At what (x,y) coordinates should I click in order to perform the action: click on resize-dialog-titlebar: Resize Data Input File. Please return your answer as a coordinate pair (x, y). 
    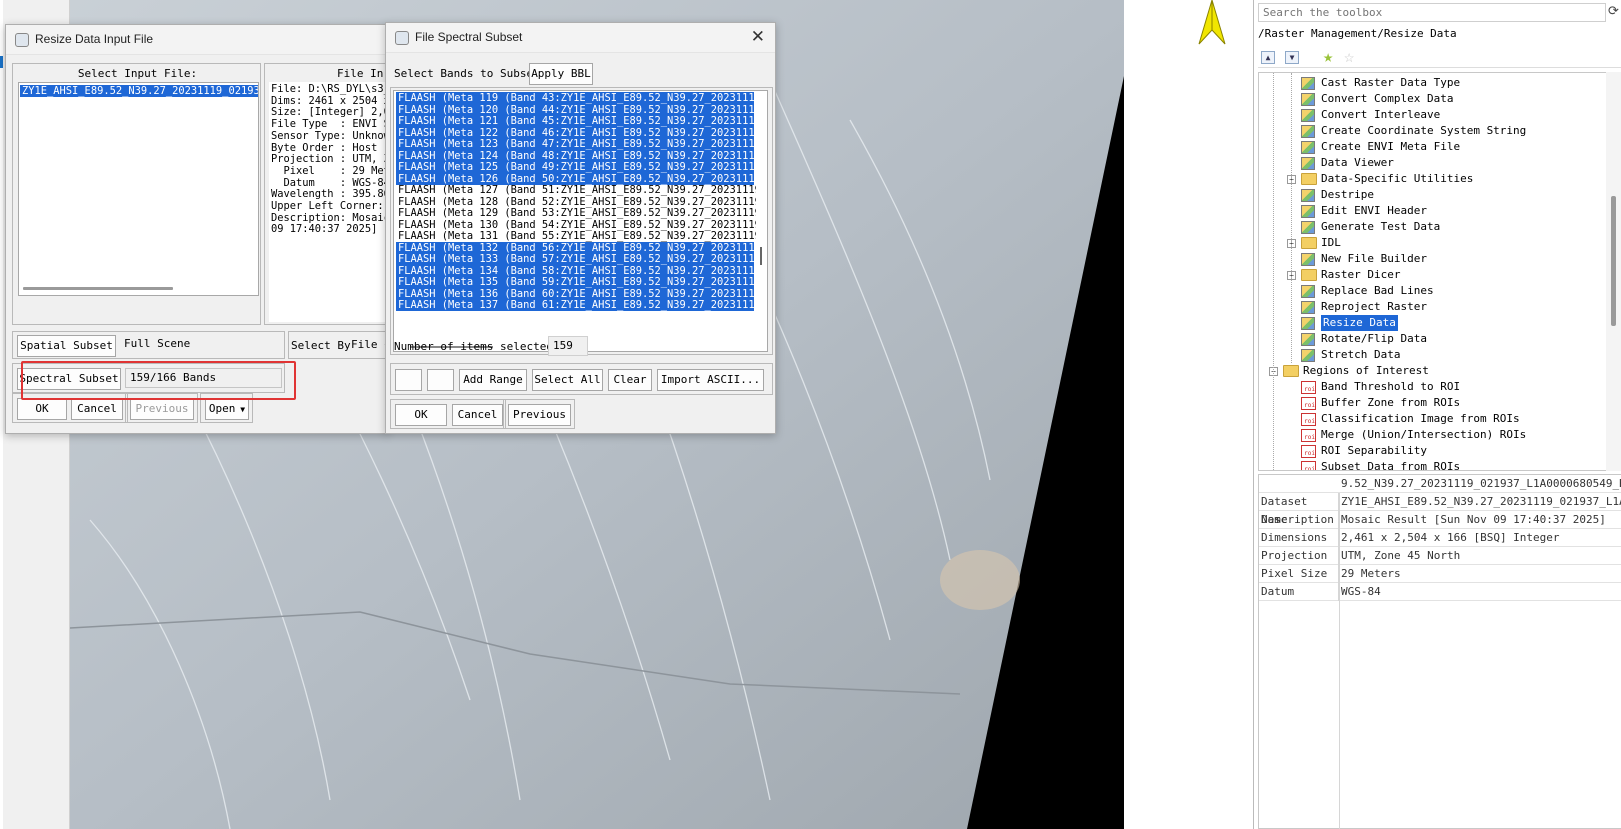
    Looking at the image, I should click on (196, 40).